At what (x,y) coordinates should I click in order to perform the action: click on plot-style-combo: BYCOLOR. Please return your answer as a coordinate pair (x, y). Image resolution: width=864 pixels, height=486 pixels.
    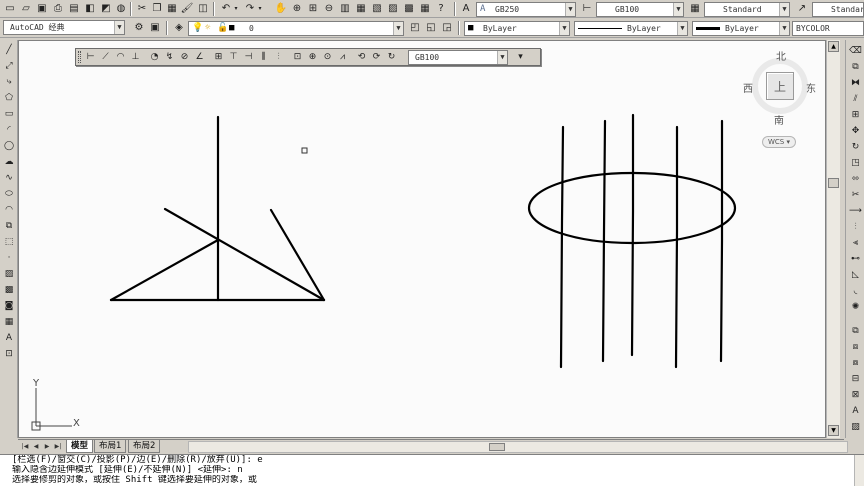
    Looking at the image, I should click on (828, 28).